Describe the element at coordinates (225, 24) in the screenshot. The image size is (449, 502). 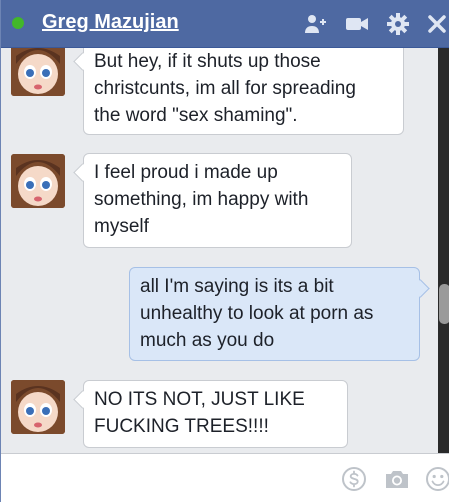
I see `chat-titlebar: Greg Mazujian` at that location.